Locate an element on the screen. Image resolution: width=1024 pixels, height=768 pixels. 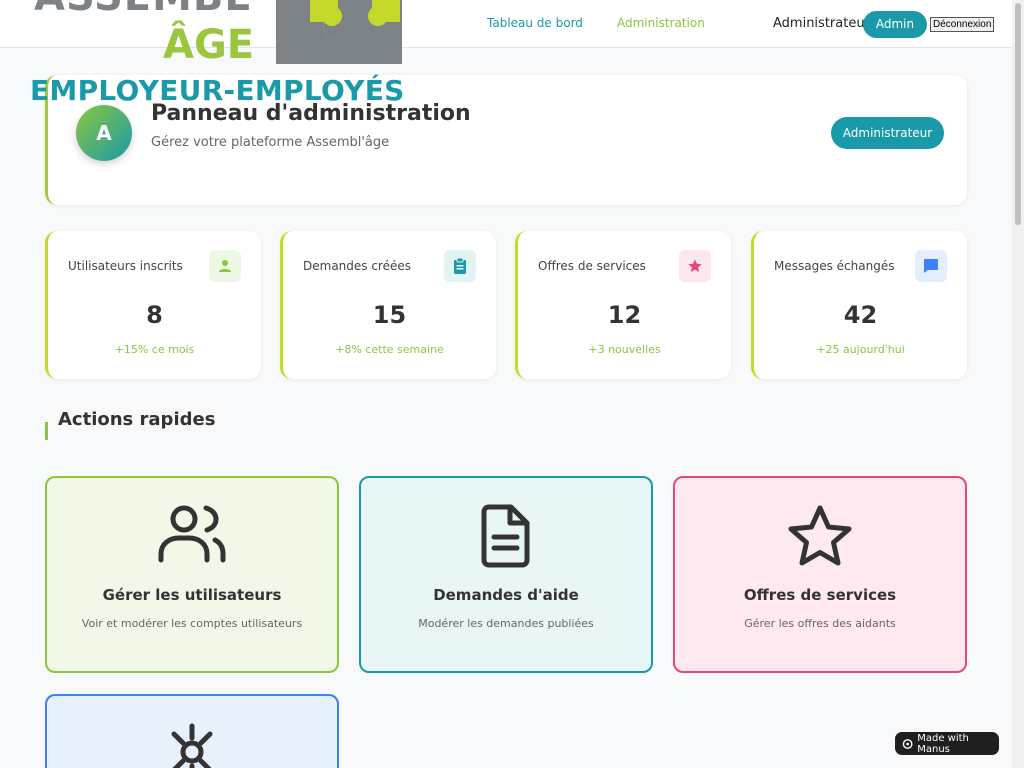
clipboard-icon is located at coordinates (460, 266).